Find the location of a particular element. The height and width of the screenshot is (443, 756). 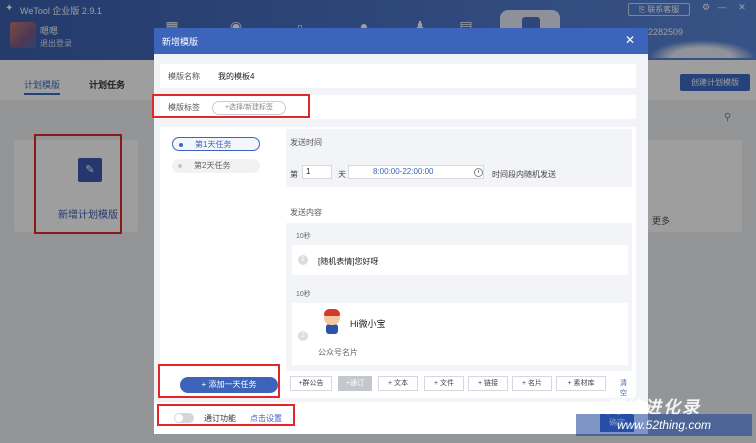

active-dot-icon is located at coordinates (181, 145).